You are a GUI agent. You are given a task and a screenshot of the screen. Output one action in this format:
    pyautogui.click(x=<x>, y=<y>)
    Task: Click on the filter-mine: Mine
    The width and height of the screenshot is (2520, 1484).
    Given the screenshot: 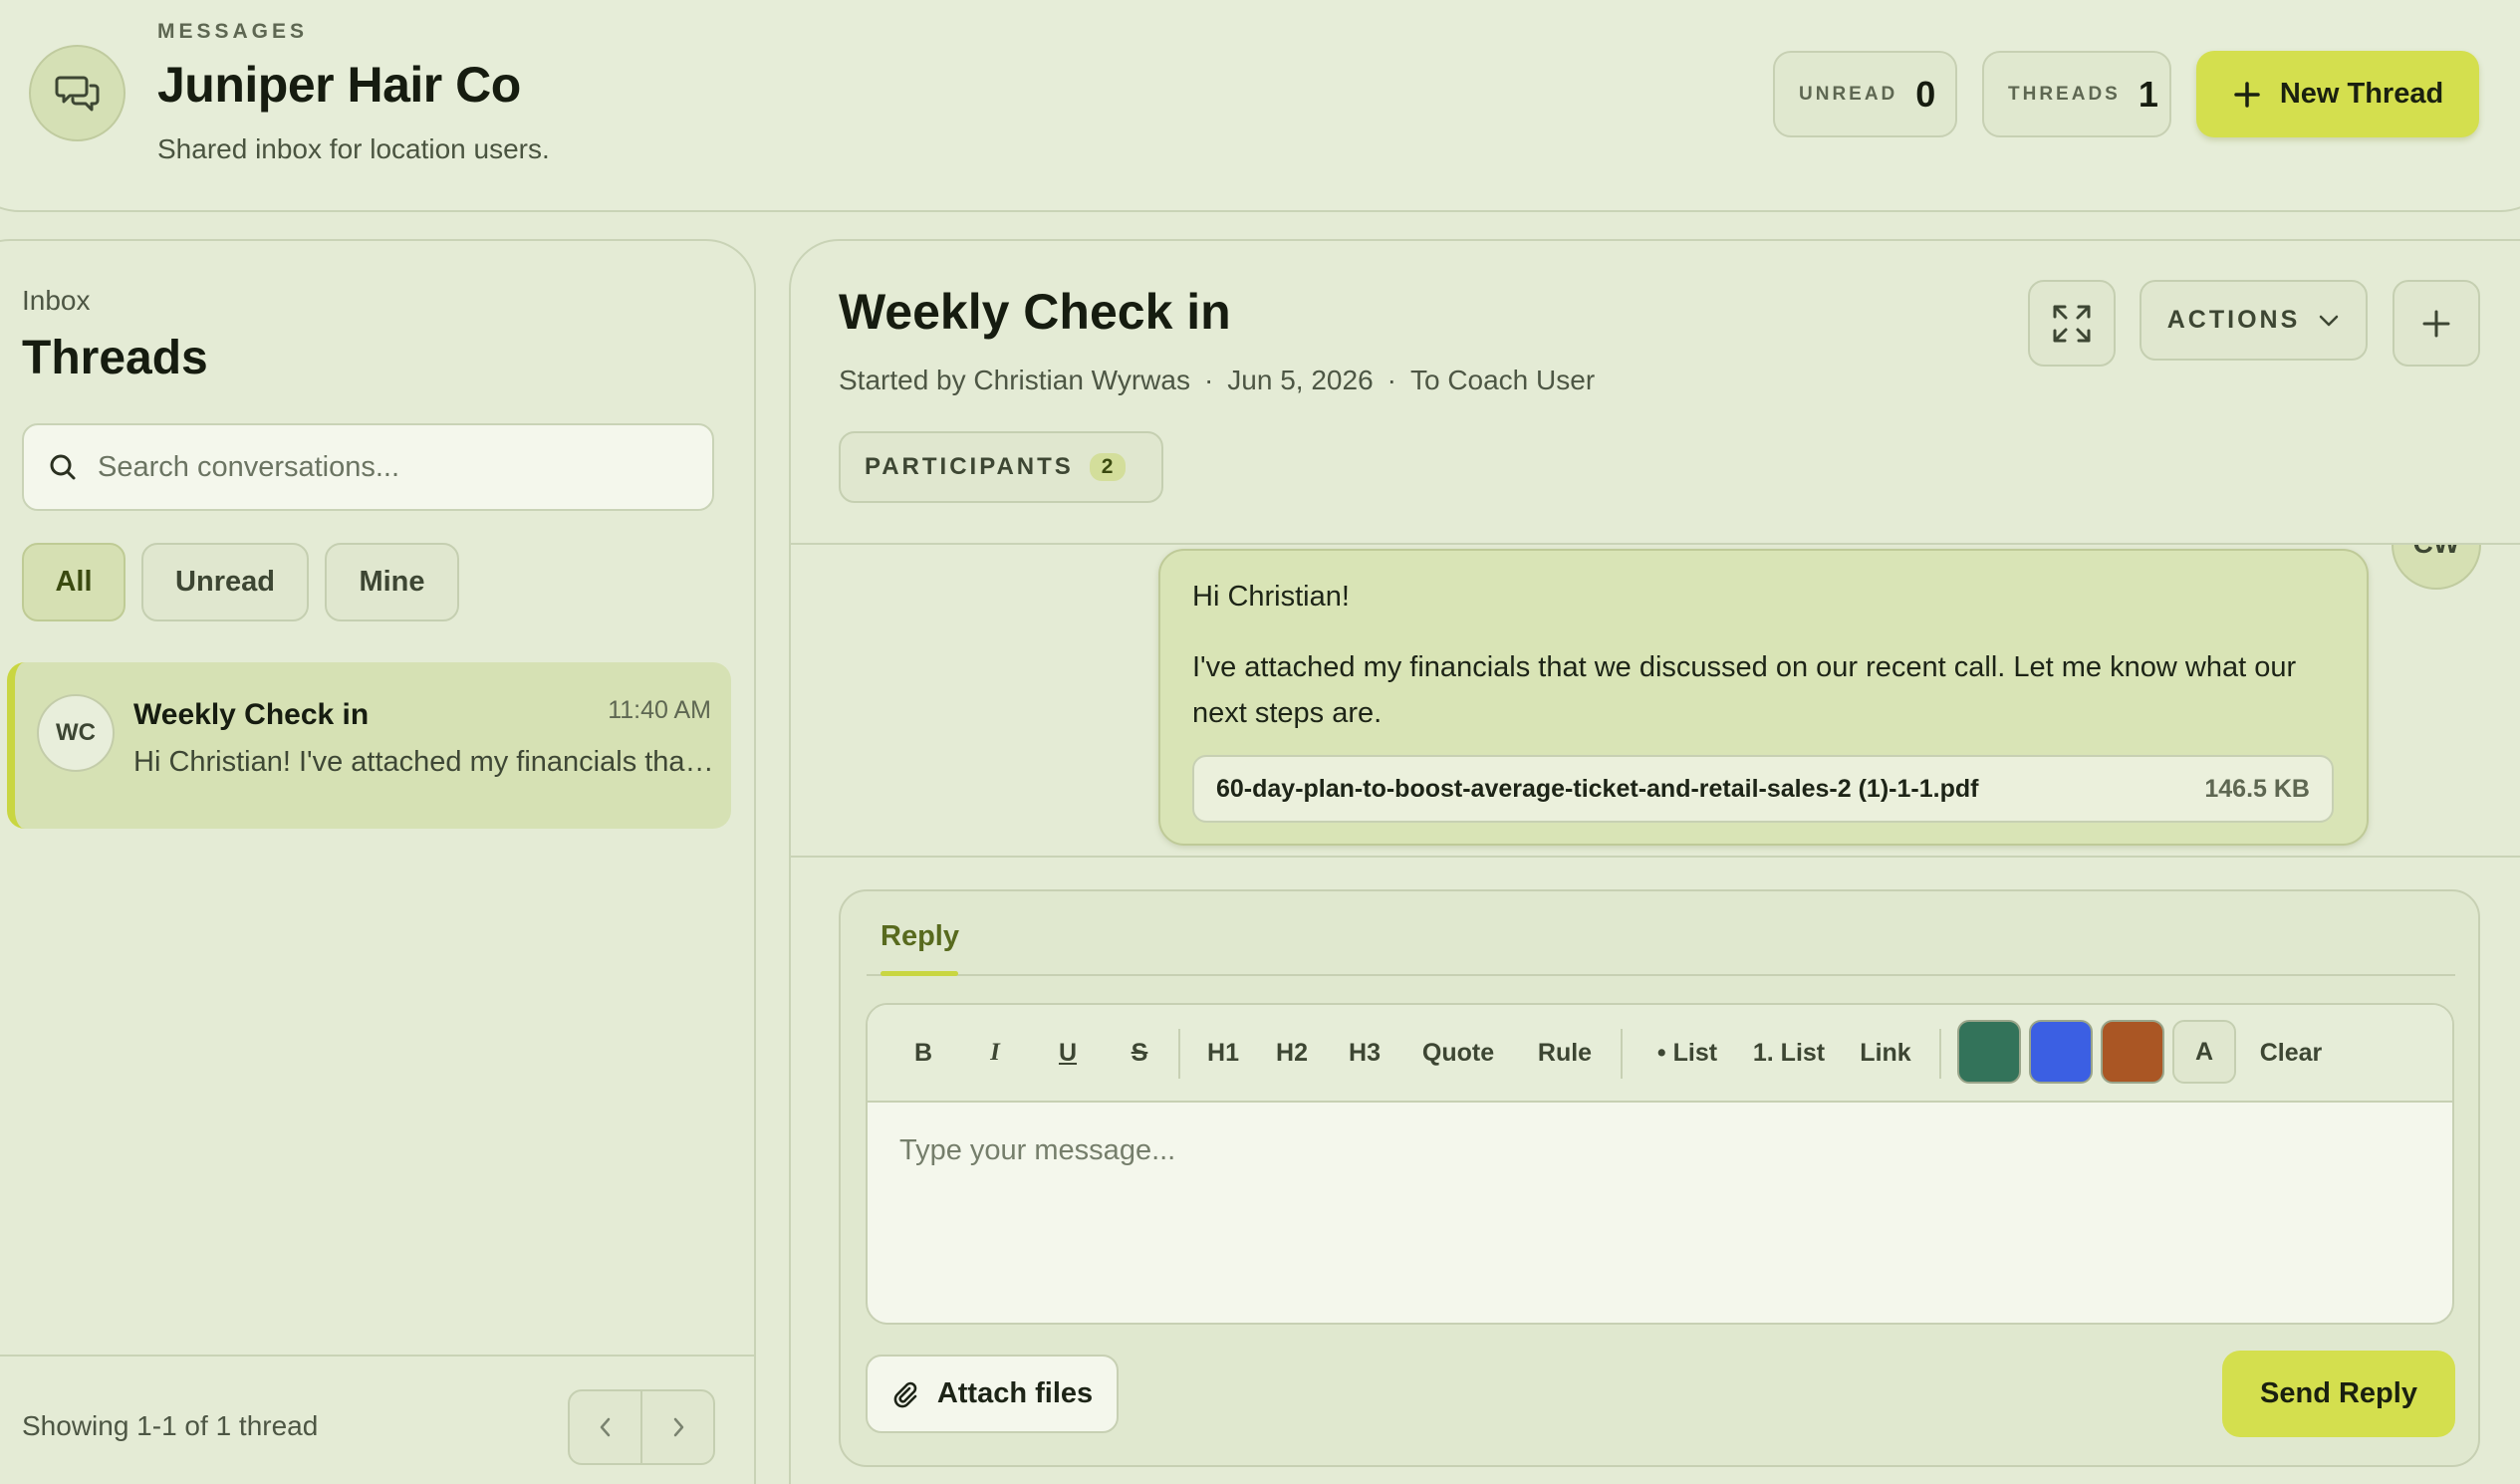 What is the action you would take?
    pyautogui.click(x=392, y=582)
    